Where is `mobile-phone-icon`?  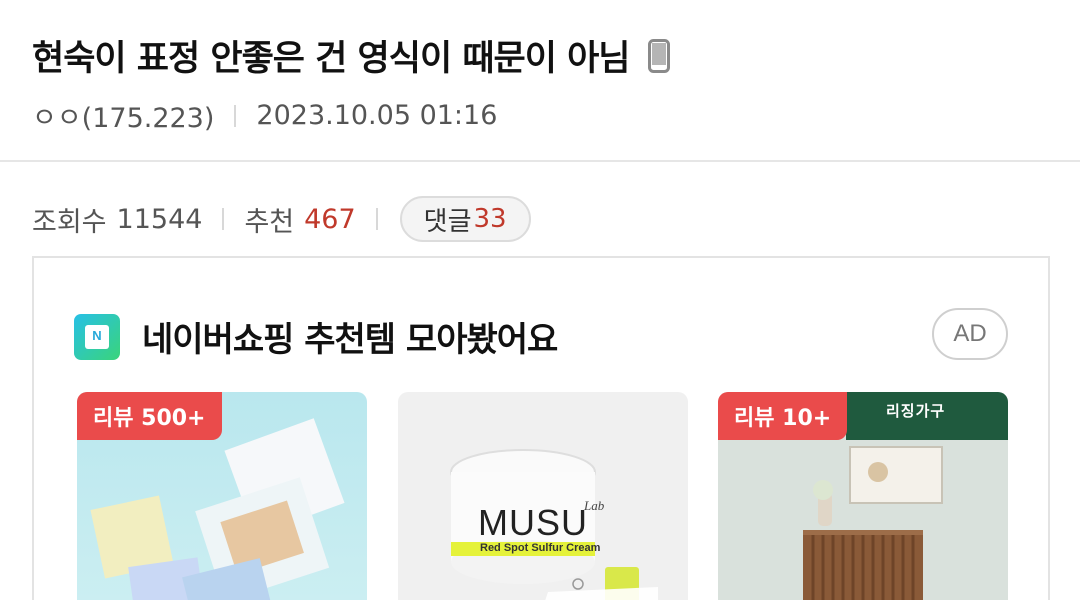 mobile-phone-icon is located at coordinates (658, 55).